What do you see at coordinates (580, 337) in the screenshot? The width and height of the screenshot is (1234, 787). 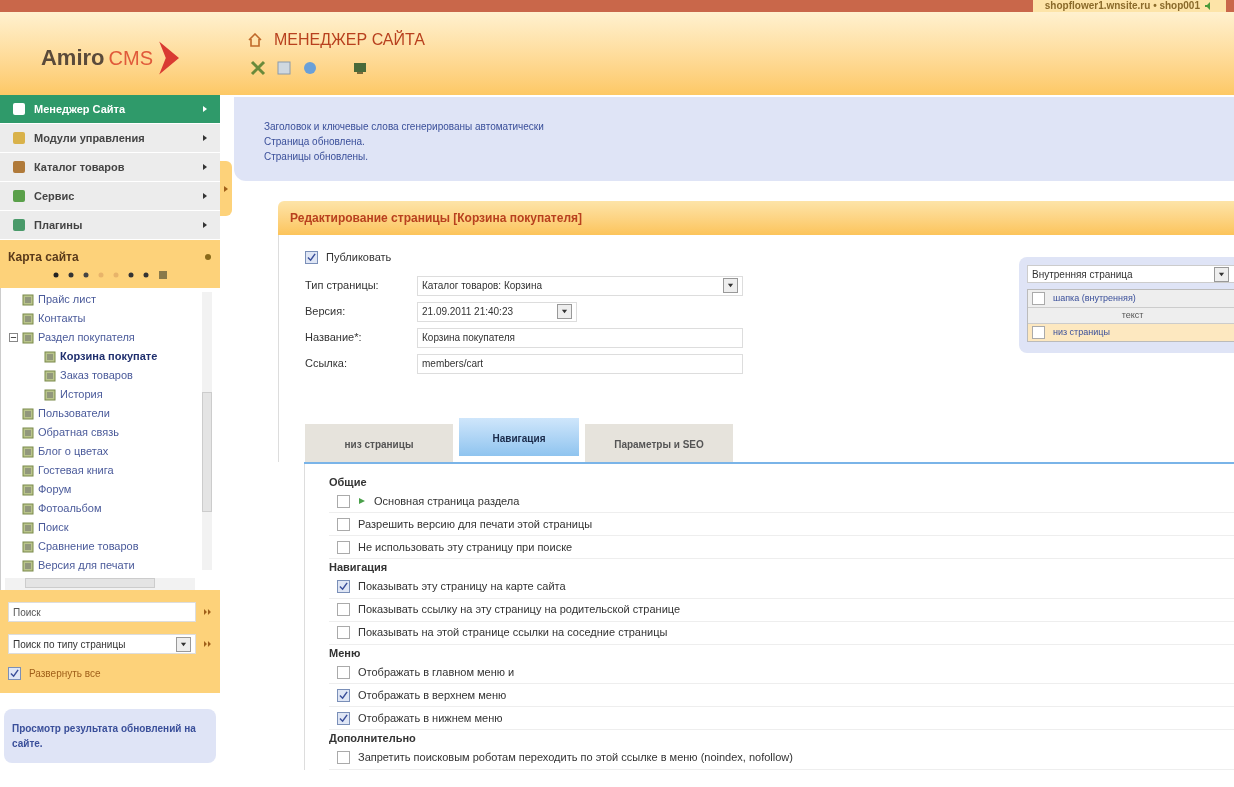 I see `text-field: Корзина покупателя` at bounding box center [580, 337].